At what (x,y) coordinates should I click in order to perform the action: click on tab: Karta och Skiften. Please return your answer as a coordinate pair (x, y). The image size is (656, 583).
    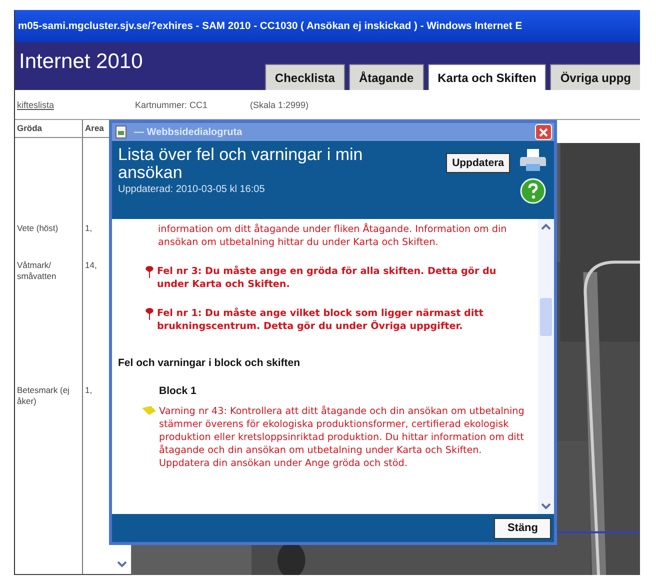
    Looking at the image, I should click on (487, 77).